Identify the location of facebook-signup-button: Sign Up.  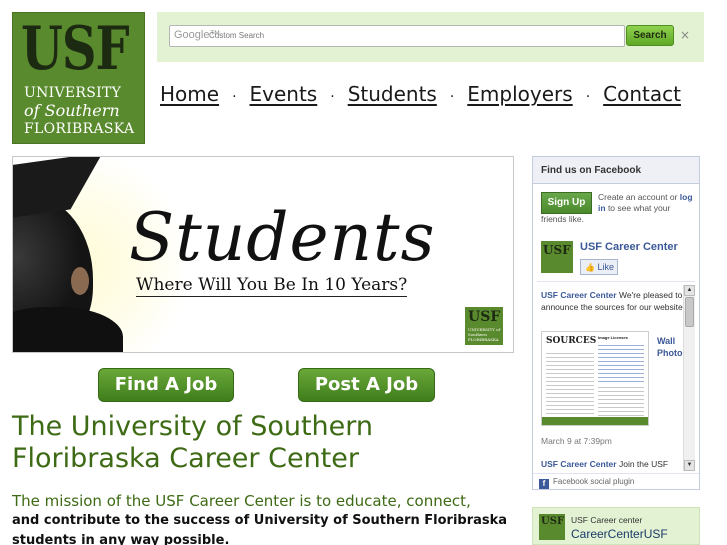
(566, 203).